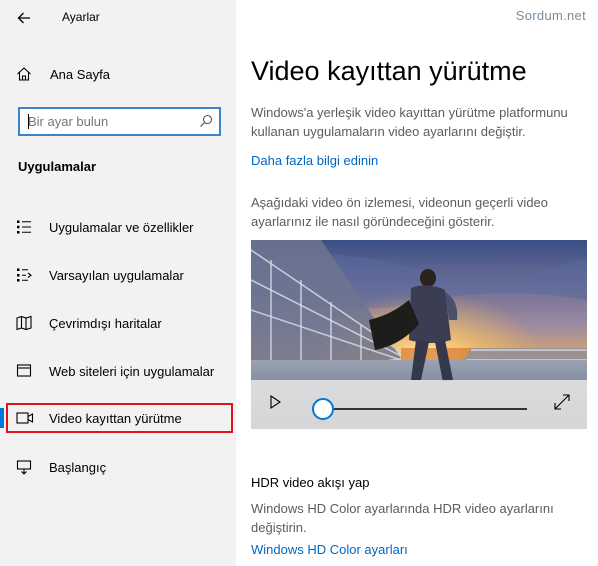 This screenshot has width=598, height=566. I want to click on apps-for-websites-icon, so click(24, 370).